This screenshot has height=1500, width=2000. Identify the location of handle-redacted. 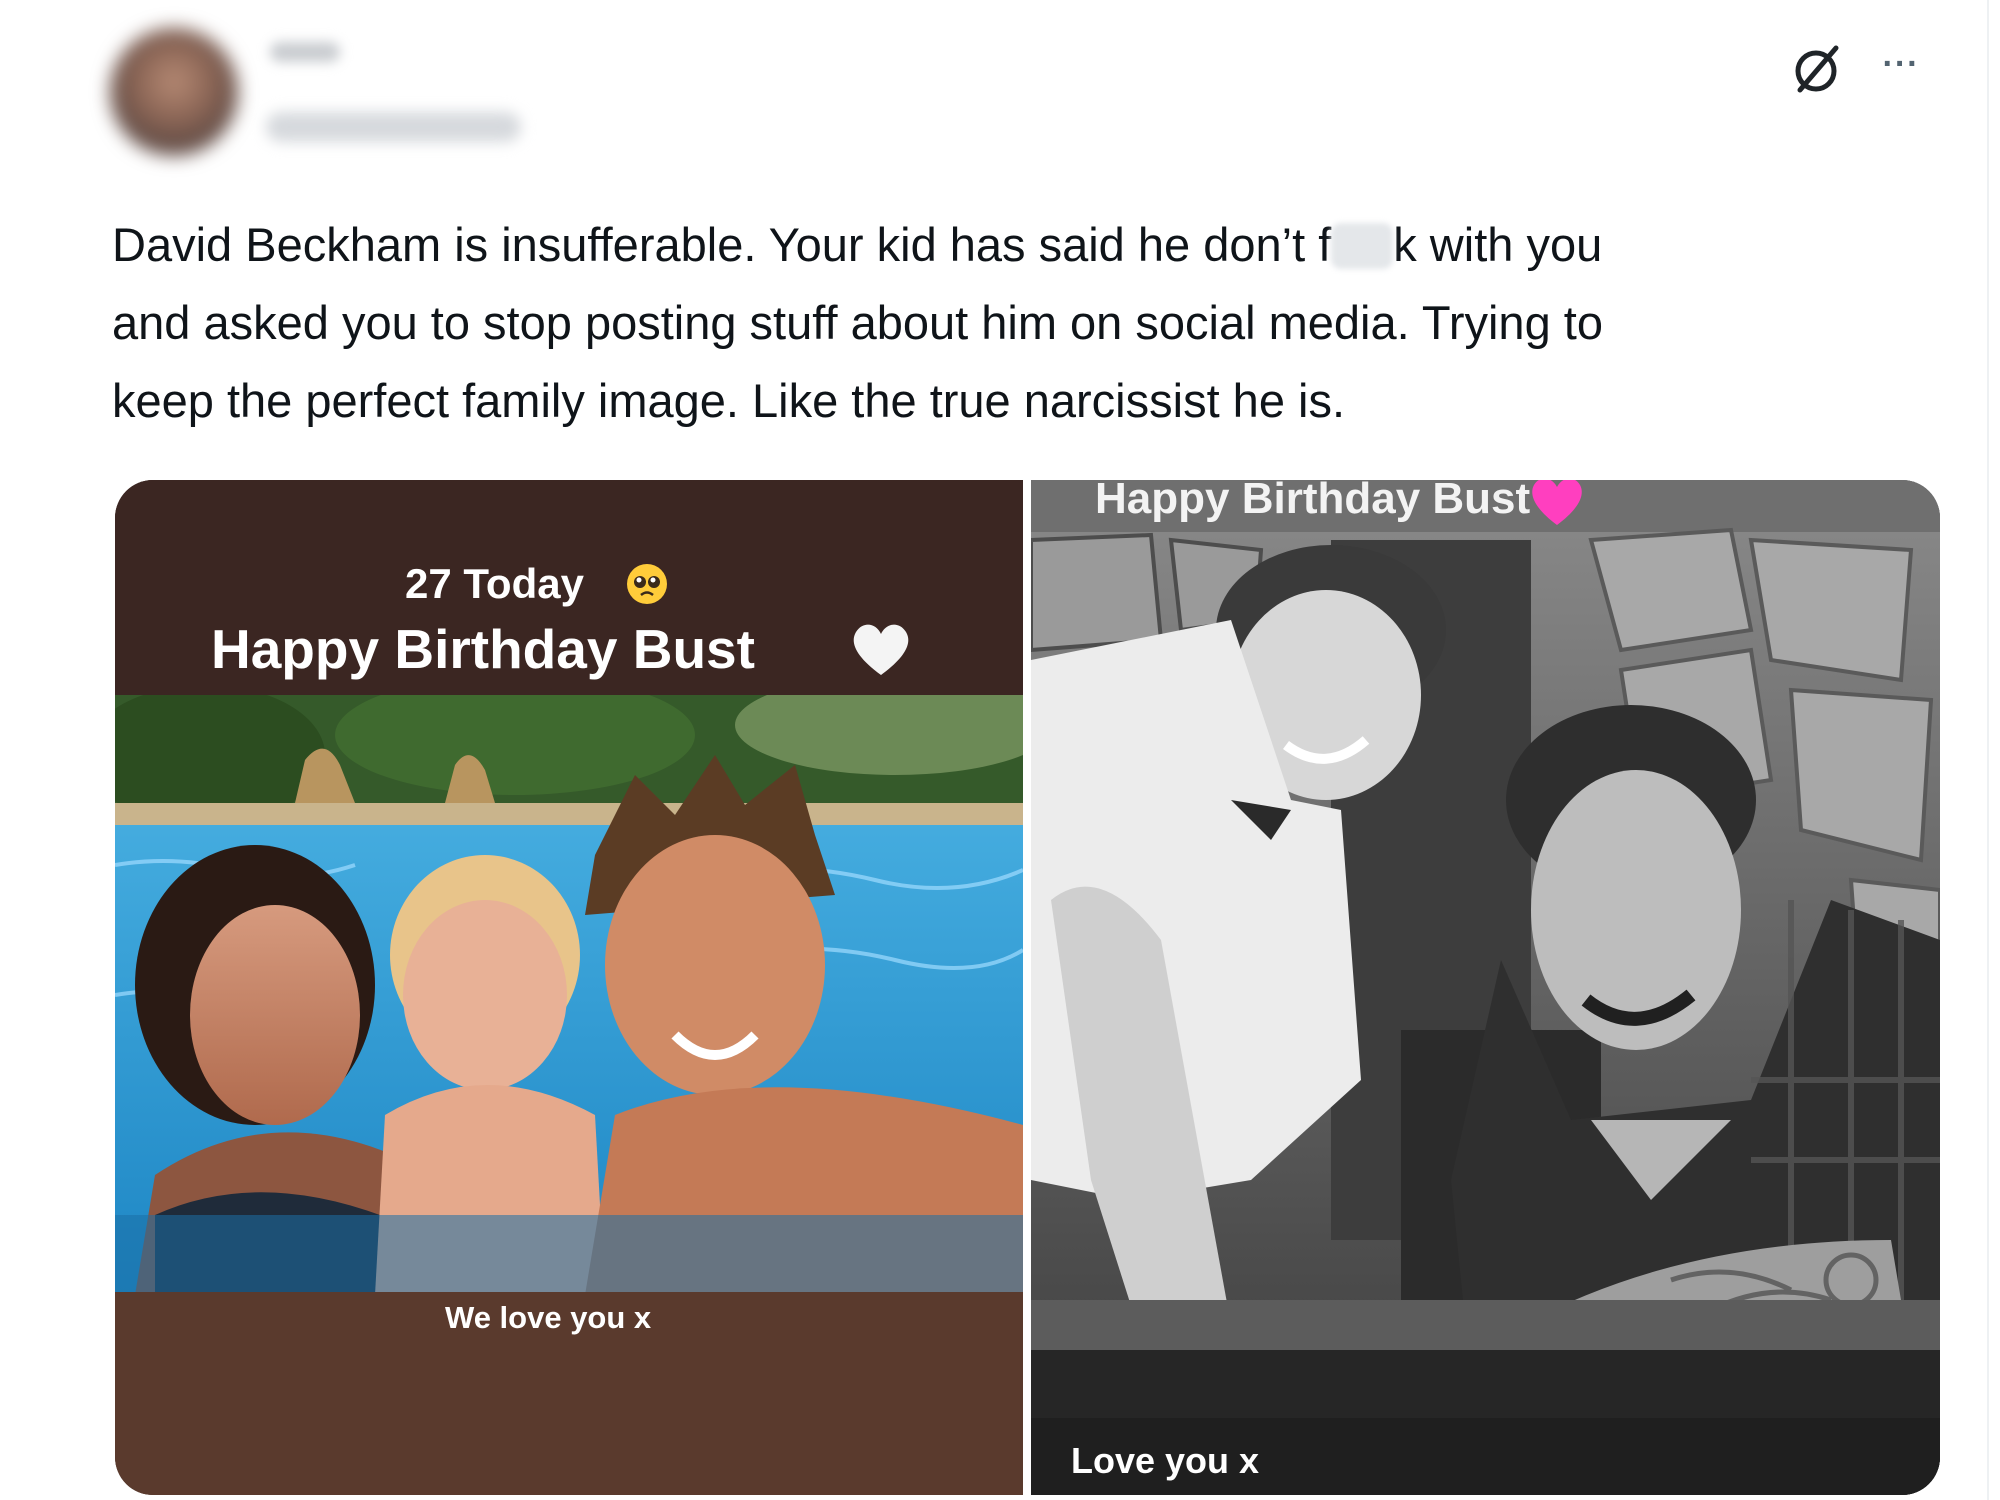
(393, 127).